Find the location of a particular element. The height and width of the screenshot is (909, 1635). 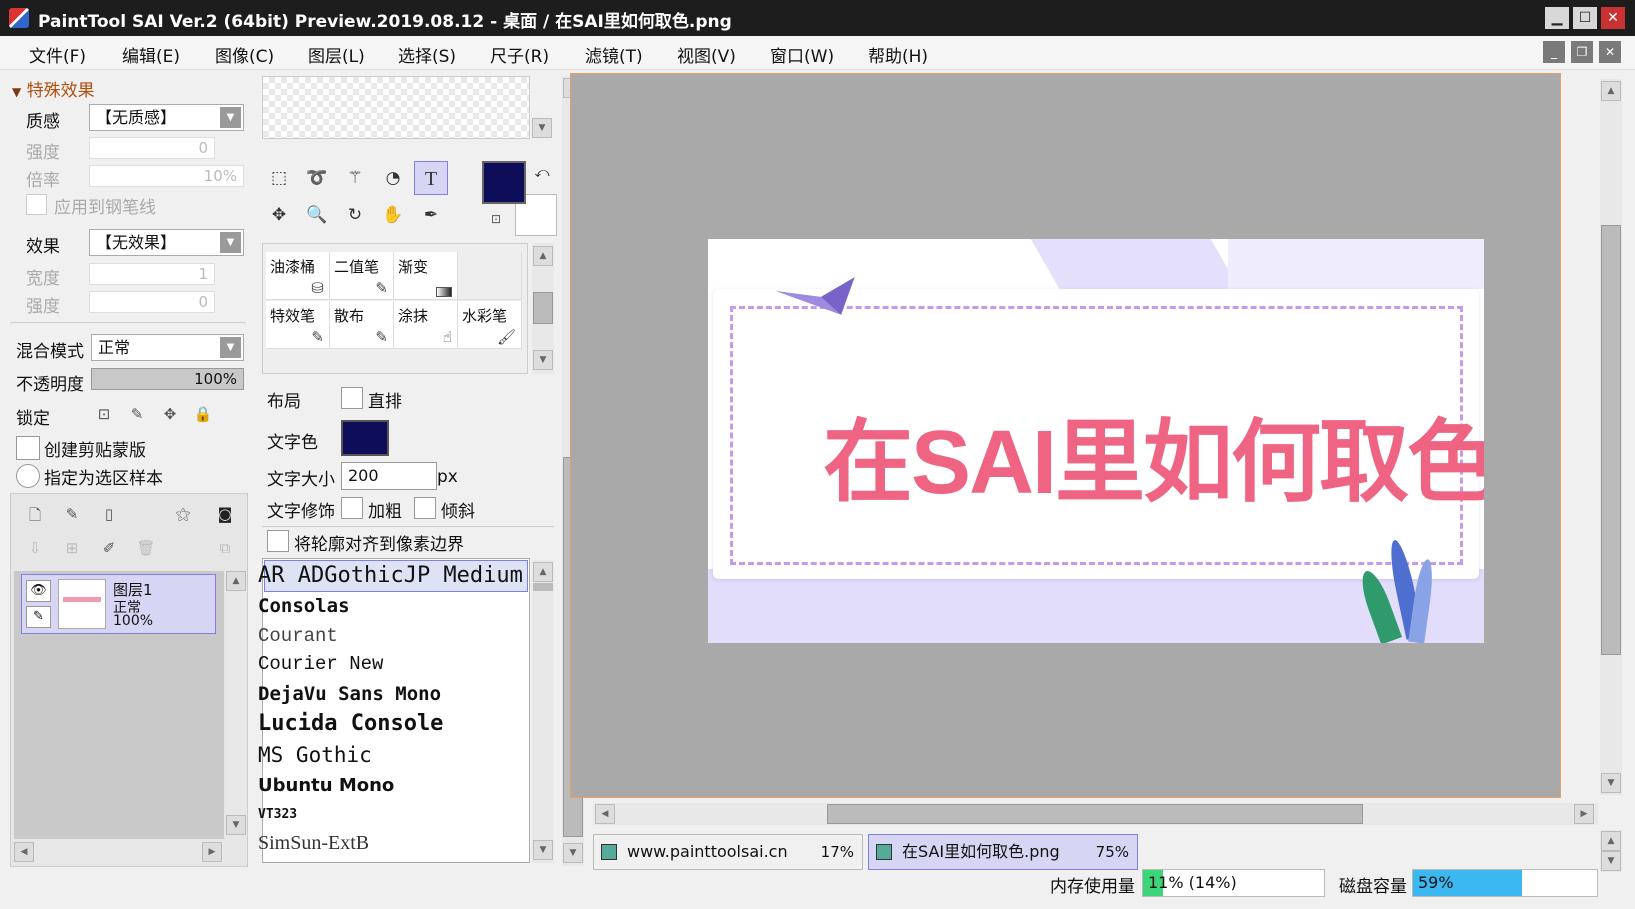

lock-move-icon: ✥ is located at coordinates (170, 414).